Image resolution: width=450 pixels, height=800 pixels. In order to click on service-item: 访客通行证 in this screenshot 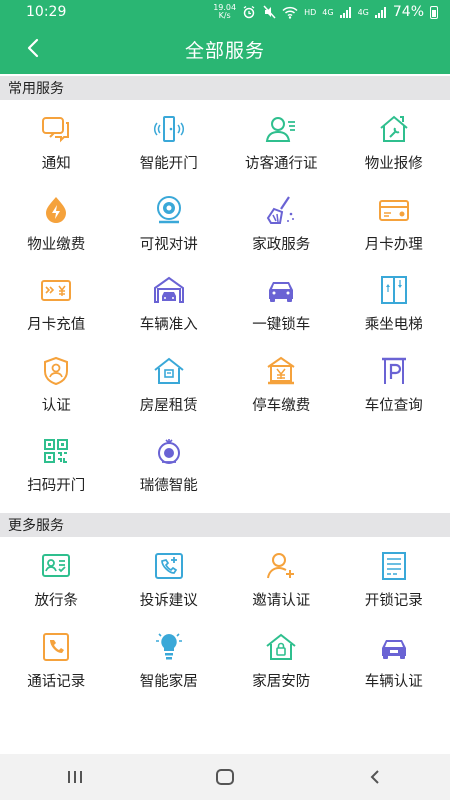, I will do `click(281, 142)`.